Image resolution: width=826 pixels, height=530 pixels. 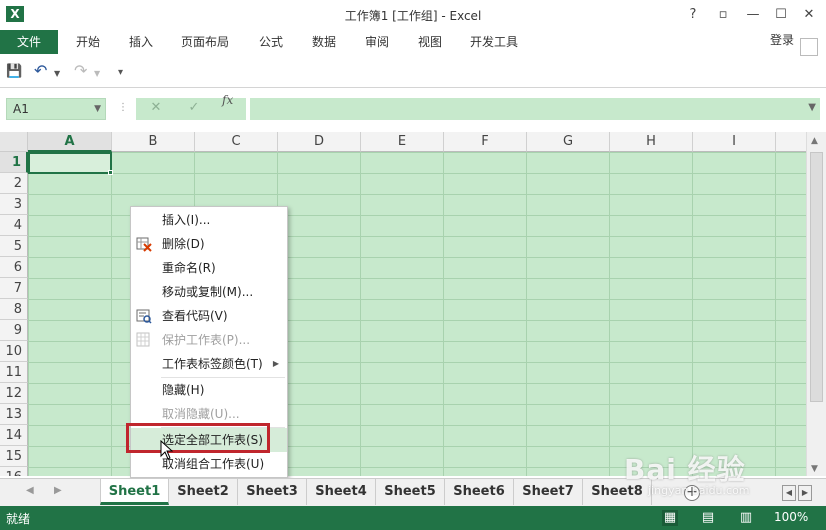 I want to click on name-box-value: A1, so click(x=21, y=109).